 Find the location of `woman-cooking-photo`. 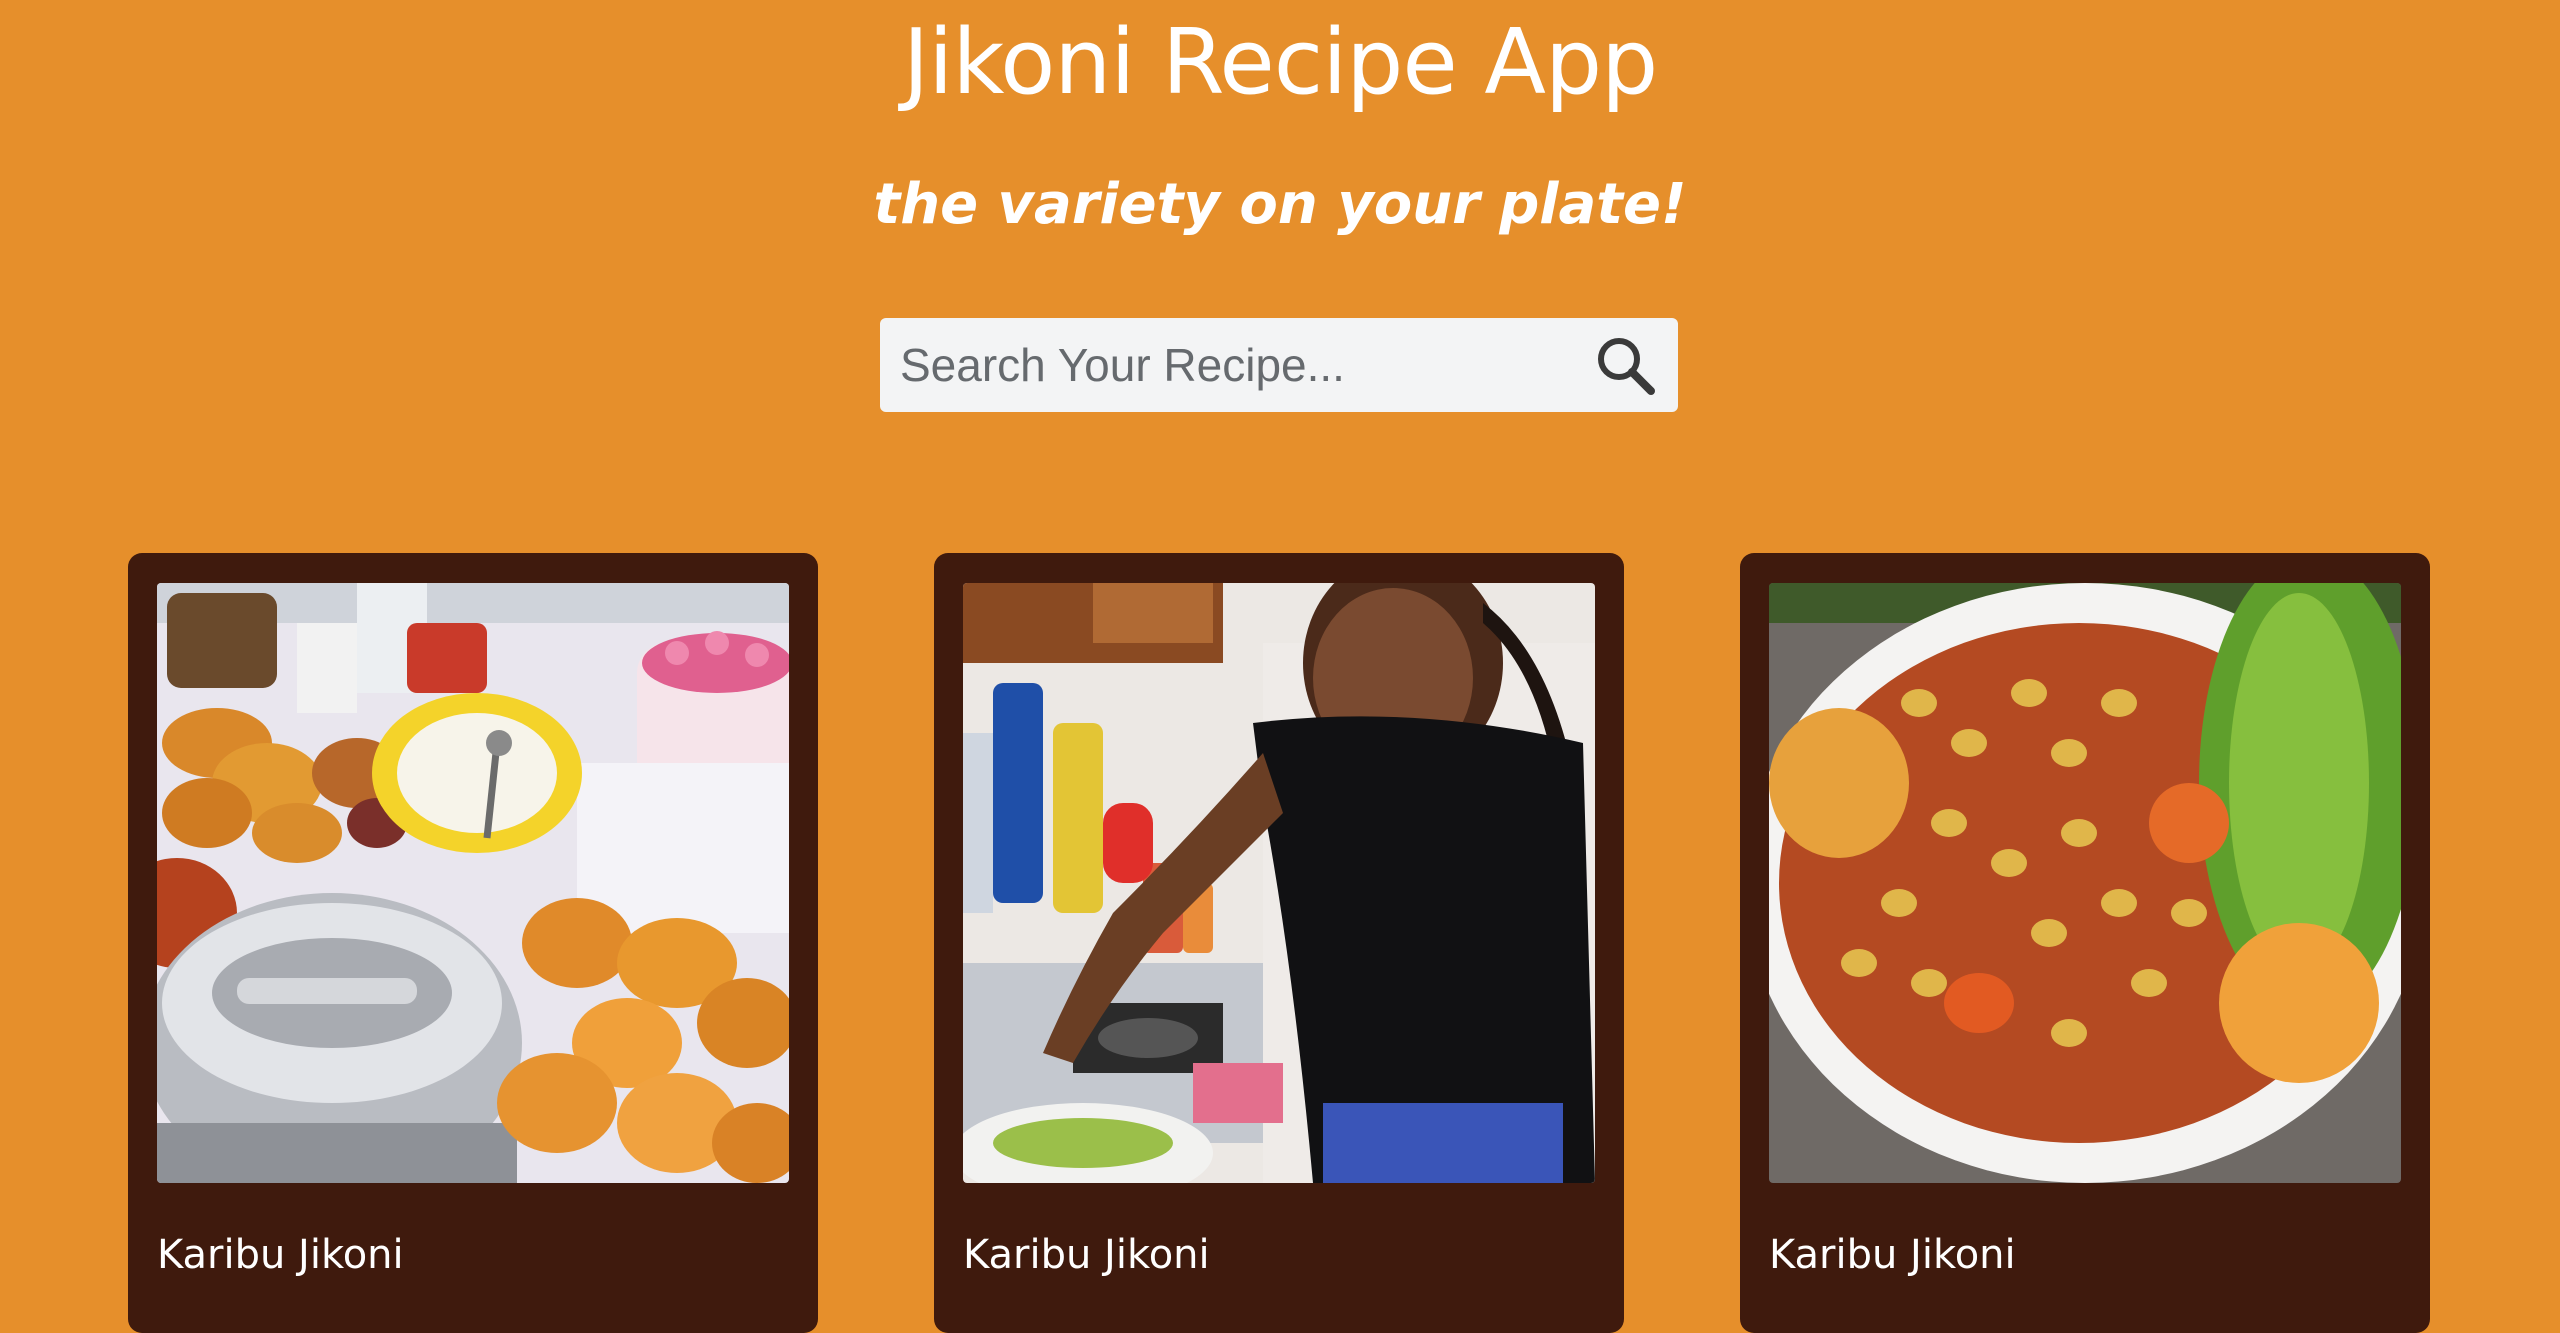

woman-cooking-photo is located at coordinates (1279, 883).